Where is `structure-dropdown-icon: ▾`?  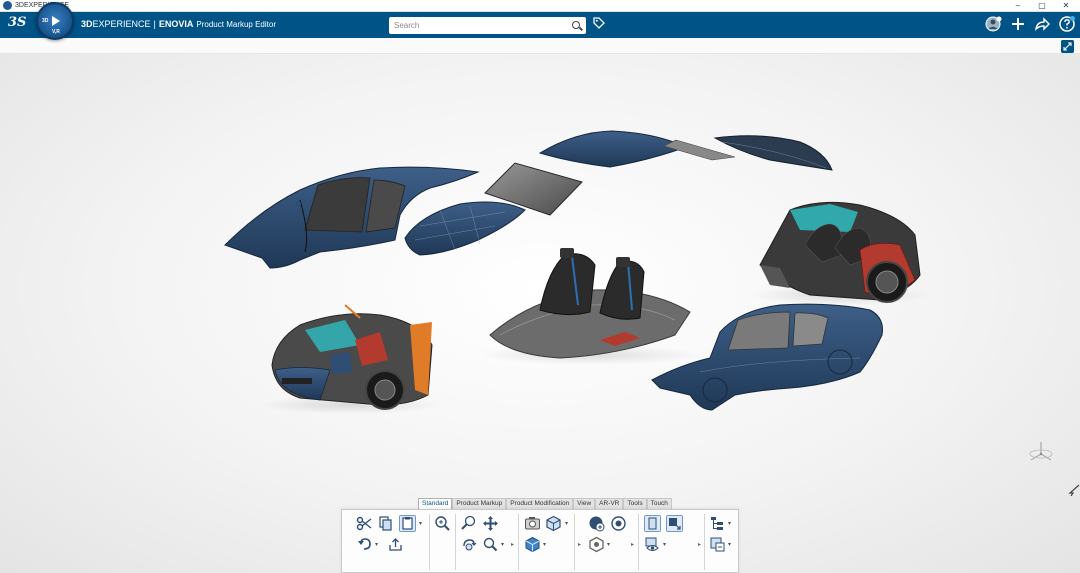 structure-dropdown-icon: ▾ is located at coordinates (729, 544).